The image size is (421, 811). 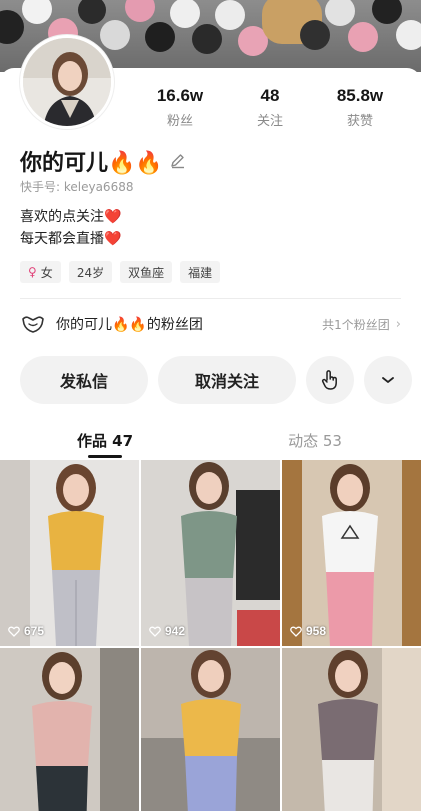 What do you see at coordinates (398, 324) in the screenshot?
I see `chevron-right-icon: ›` at bounding box center [398, 324].